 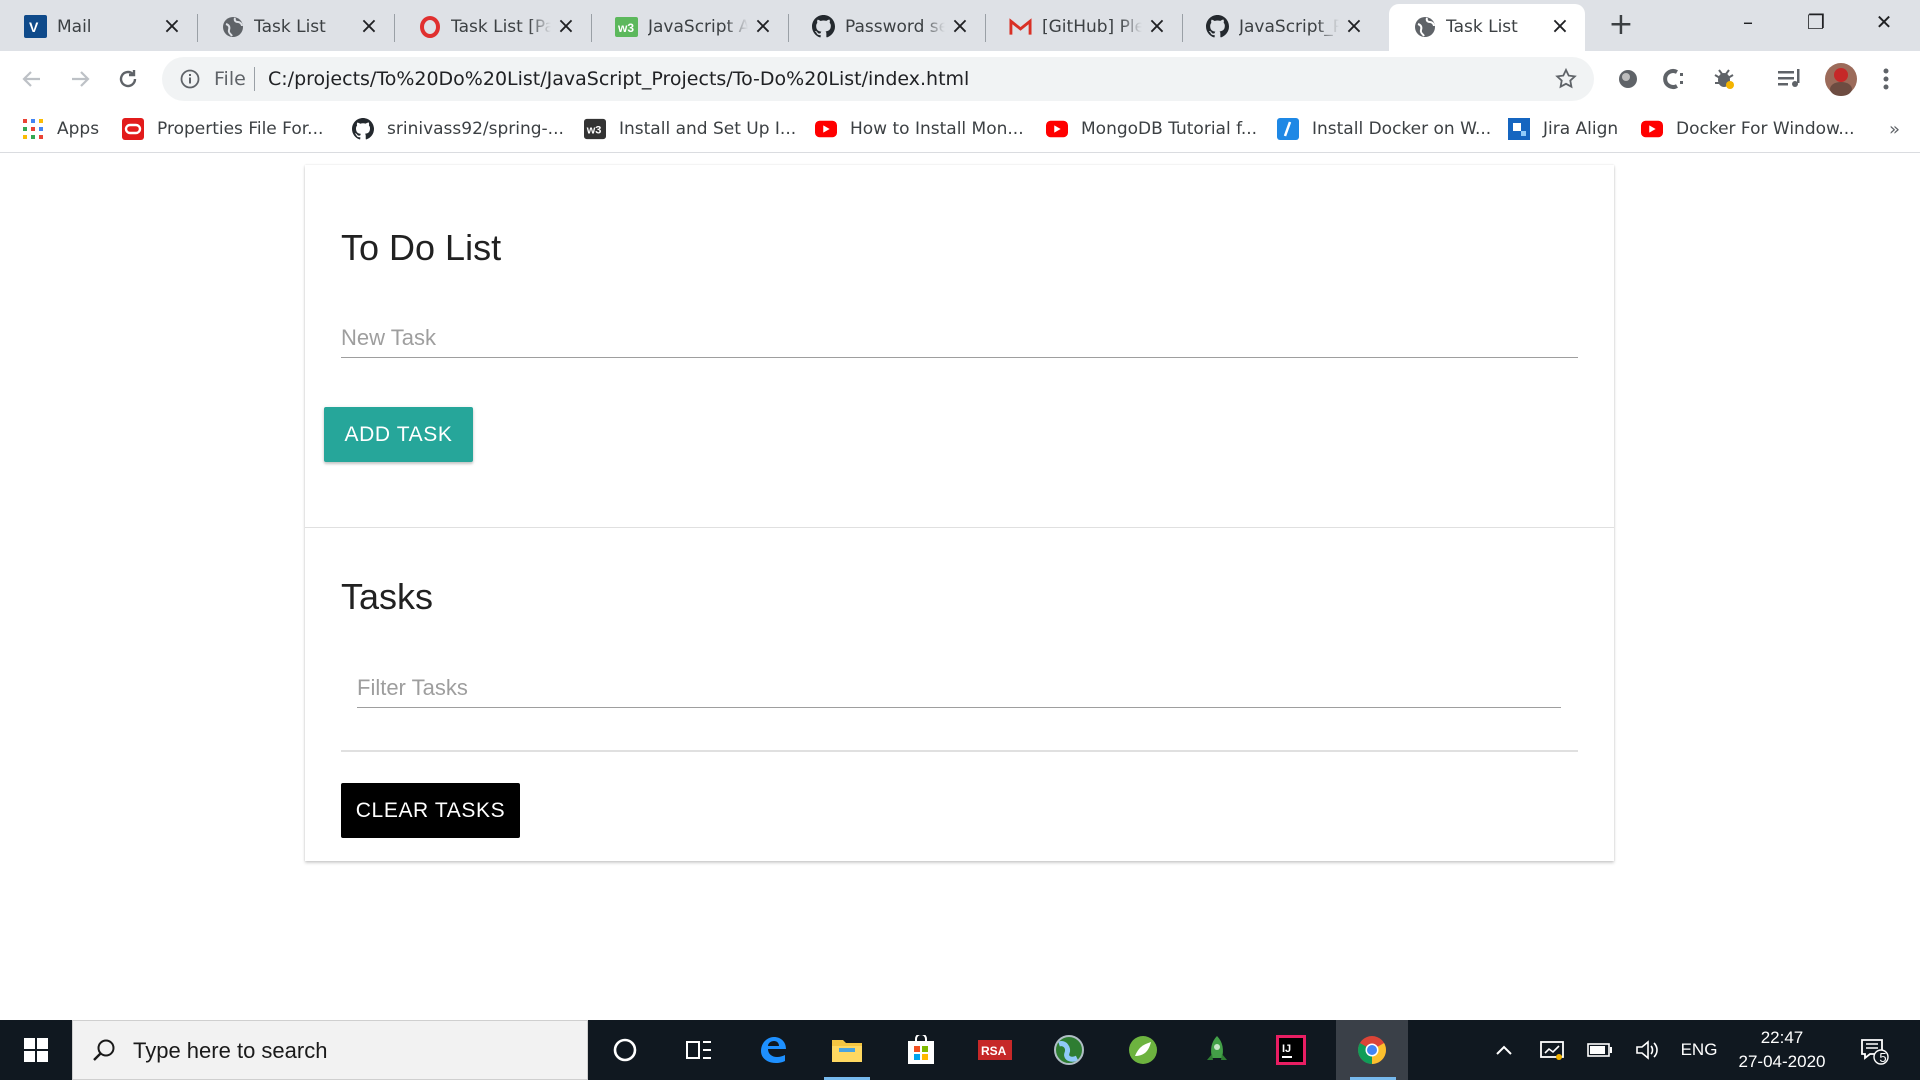 What do you see at coordinates (1790, 79) in the screenshot?
I see `media-control-icon` at bounding box center [1790, 79].